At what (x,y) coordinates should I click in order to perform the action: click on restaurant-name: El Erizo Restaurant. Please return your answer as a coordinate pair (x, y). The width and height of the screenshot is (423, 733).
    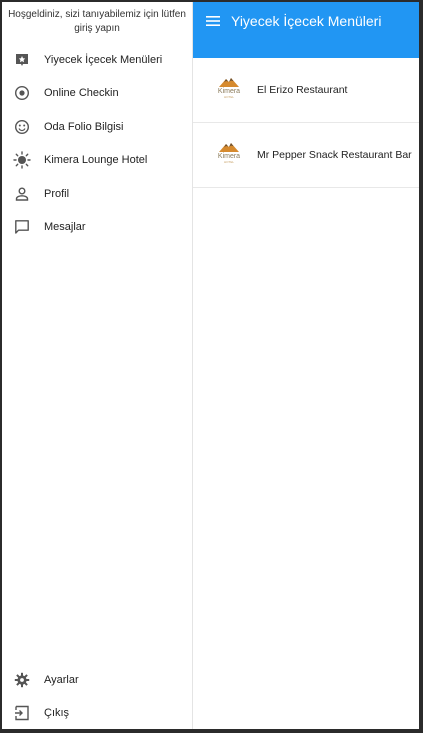
    Looking at the image, I should click on (302, 90).